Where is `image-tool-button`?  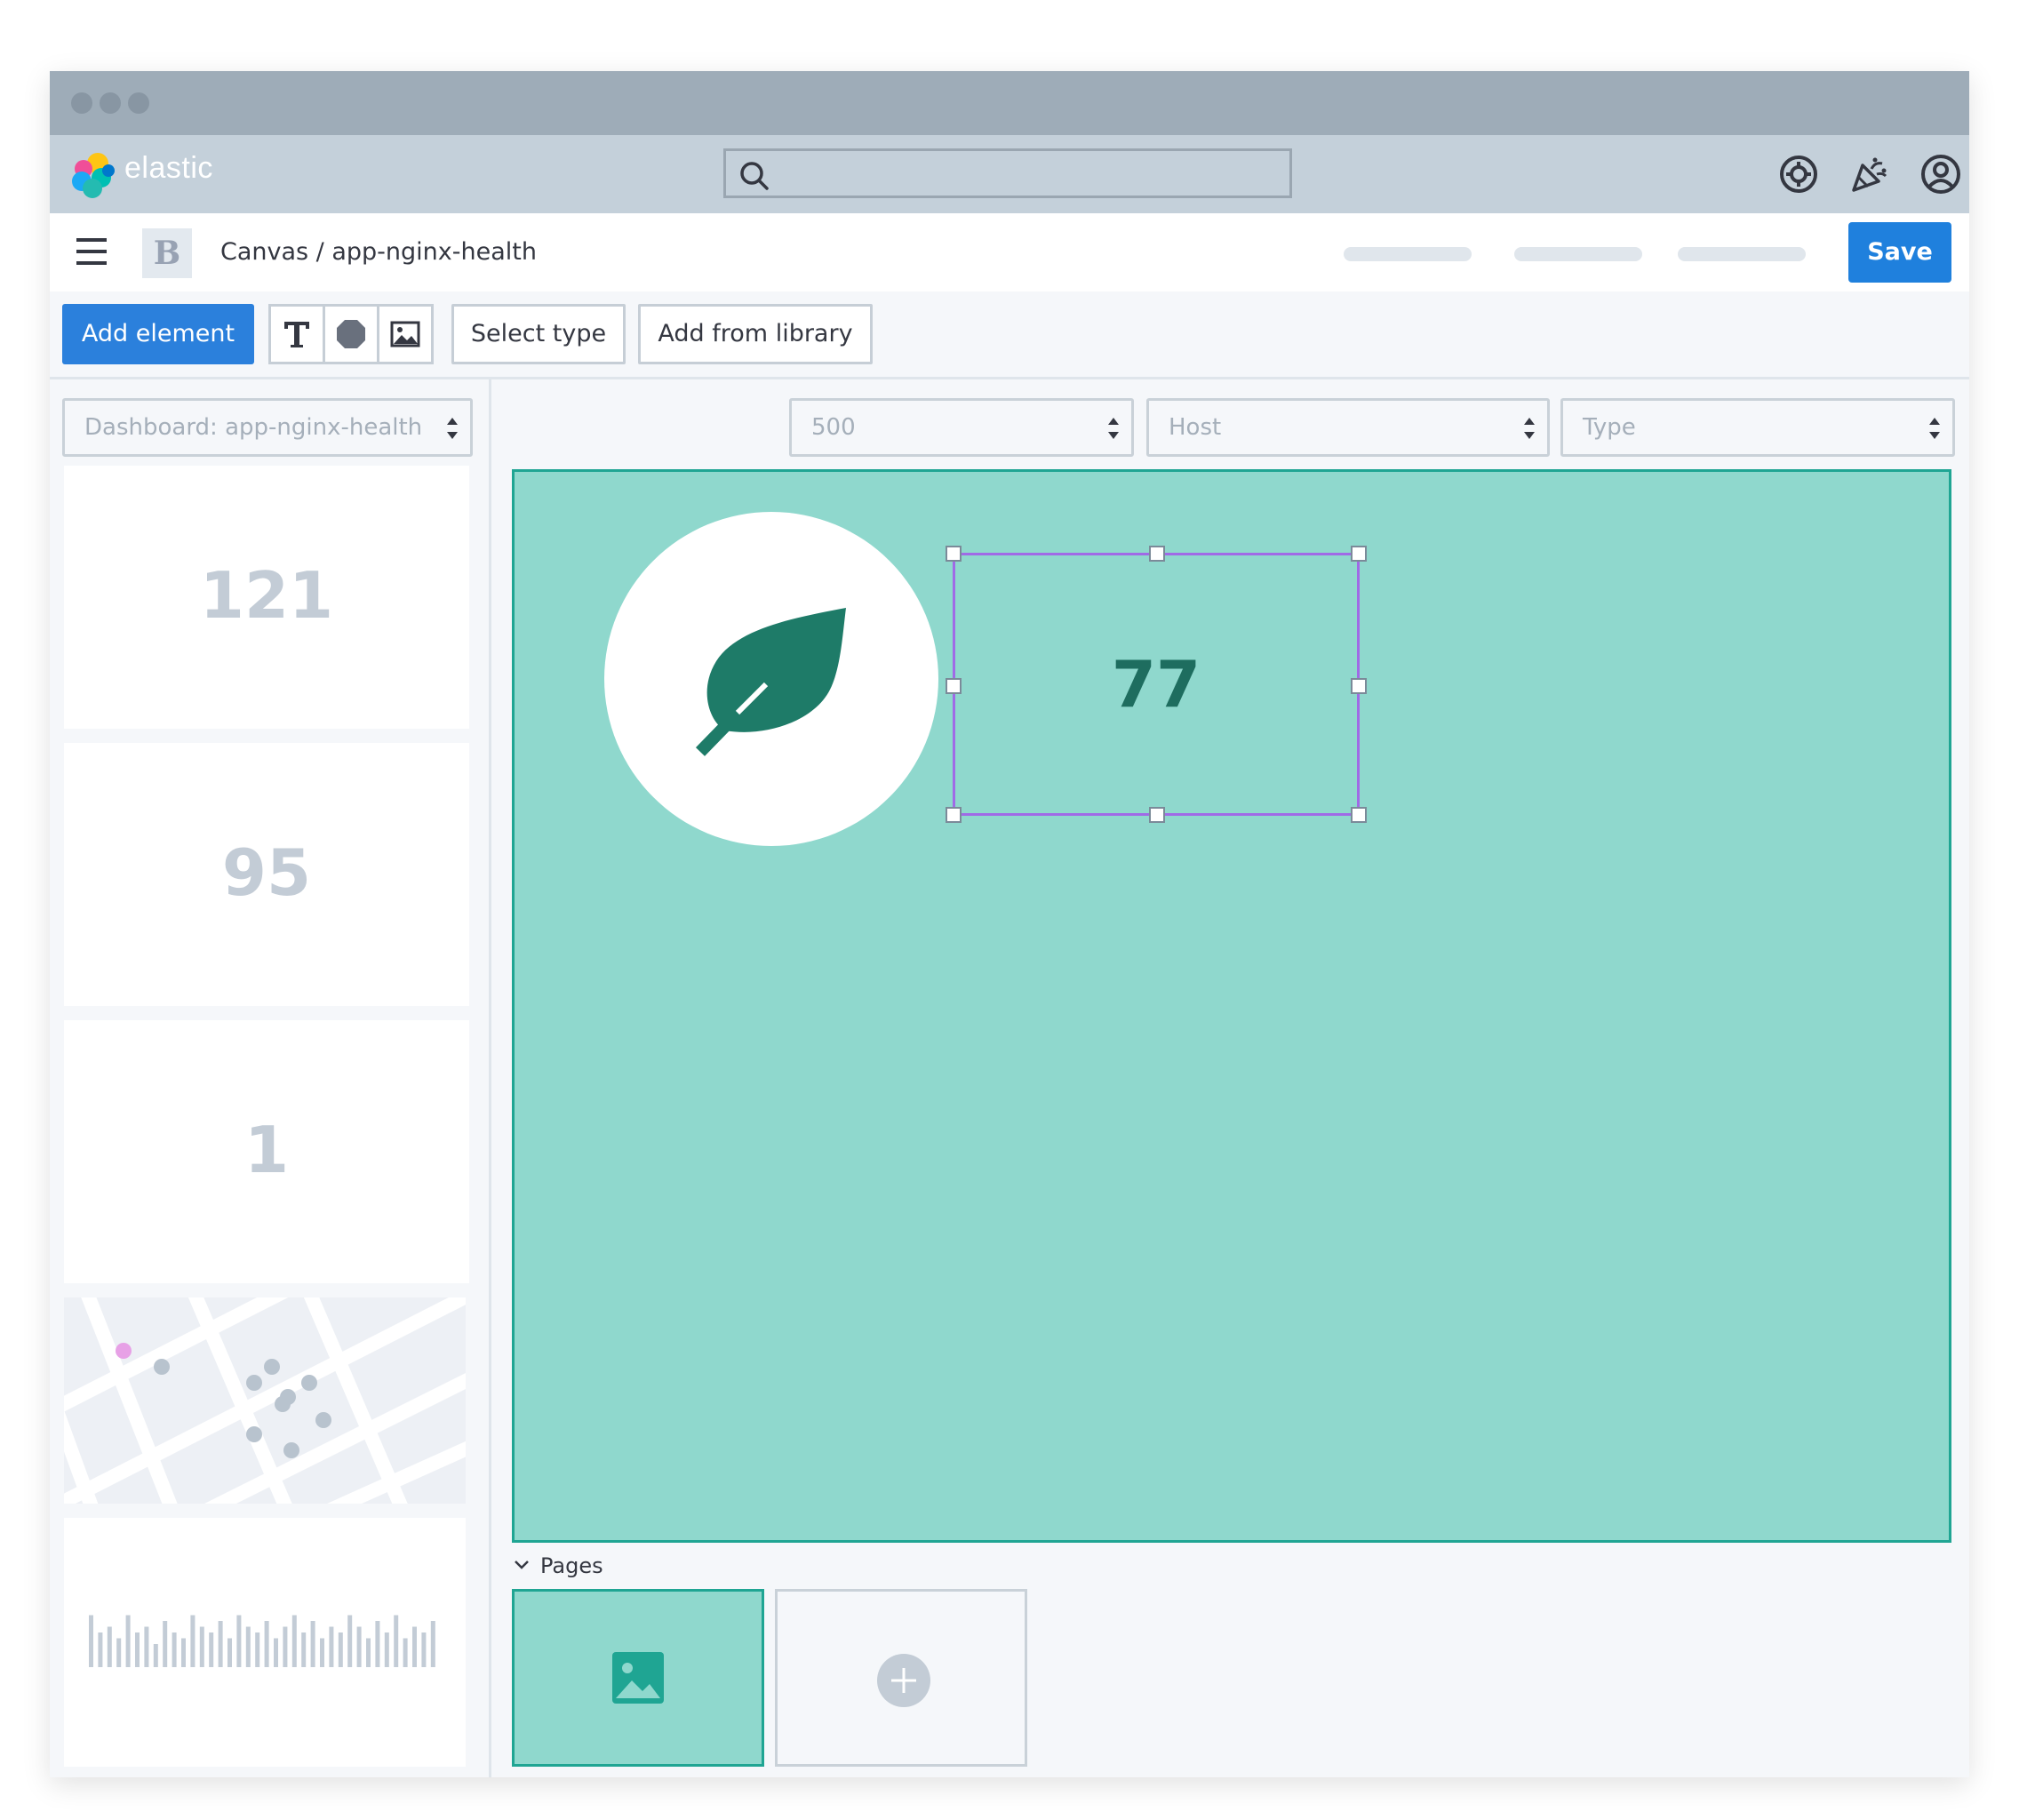 image-tool-button is located at coordinates (406, 334).